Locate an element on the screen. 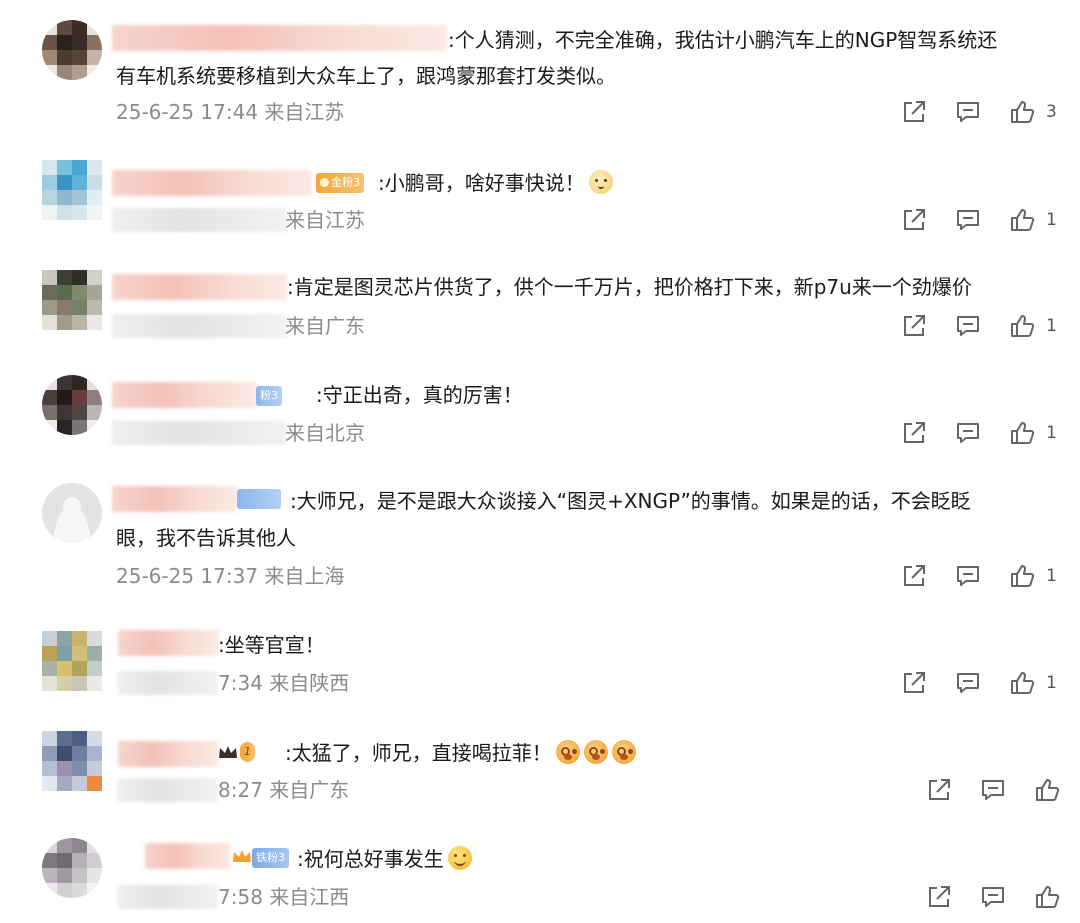 The image size is (1080, 923). cat-face-emoji-icon is located at coordinates (600, 182).